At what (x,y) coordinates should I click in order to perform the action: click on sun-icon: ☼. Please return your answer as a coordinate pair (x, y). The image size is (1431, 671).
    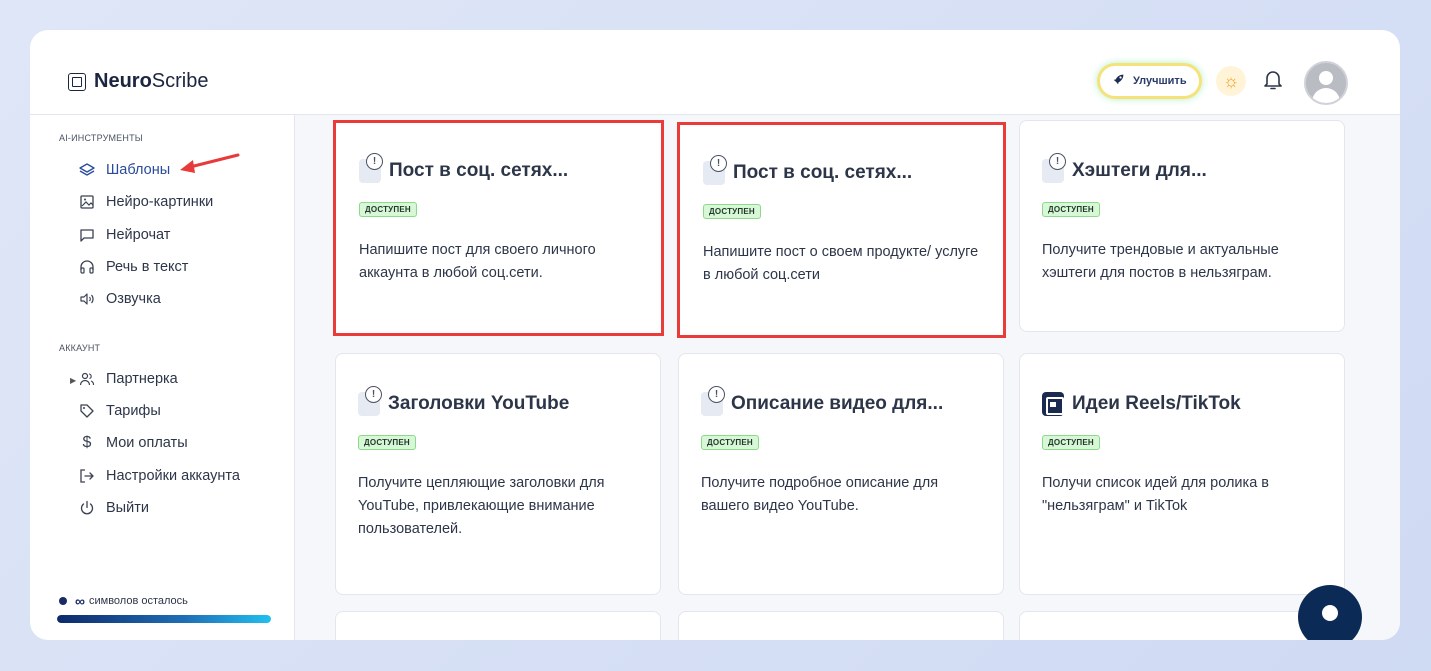
    Looking at the image, I should click on (1231, 80).